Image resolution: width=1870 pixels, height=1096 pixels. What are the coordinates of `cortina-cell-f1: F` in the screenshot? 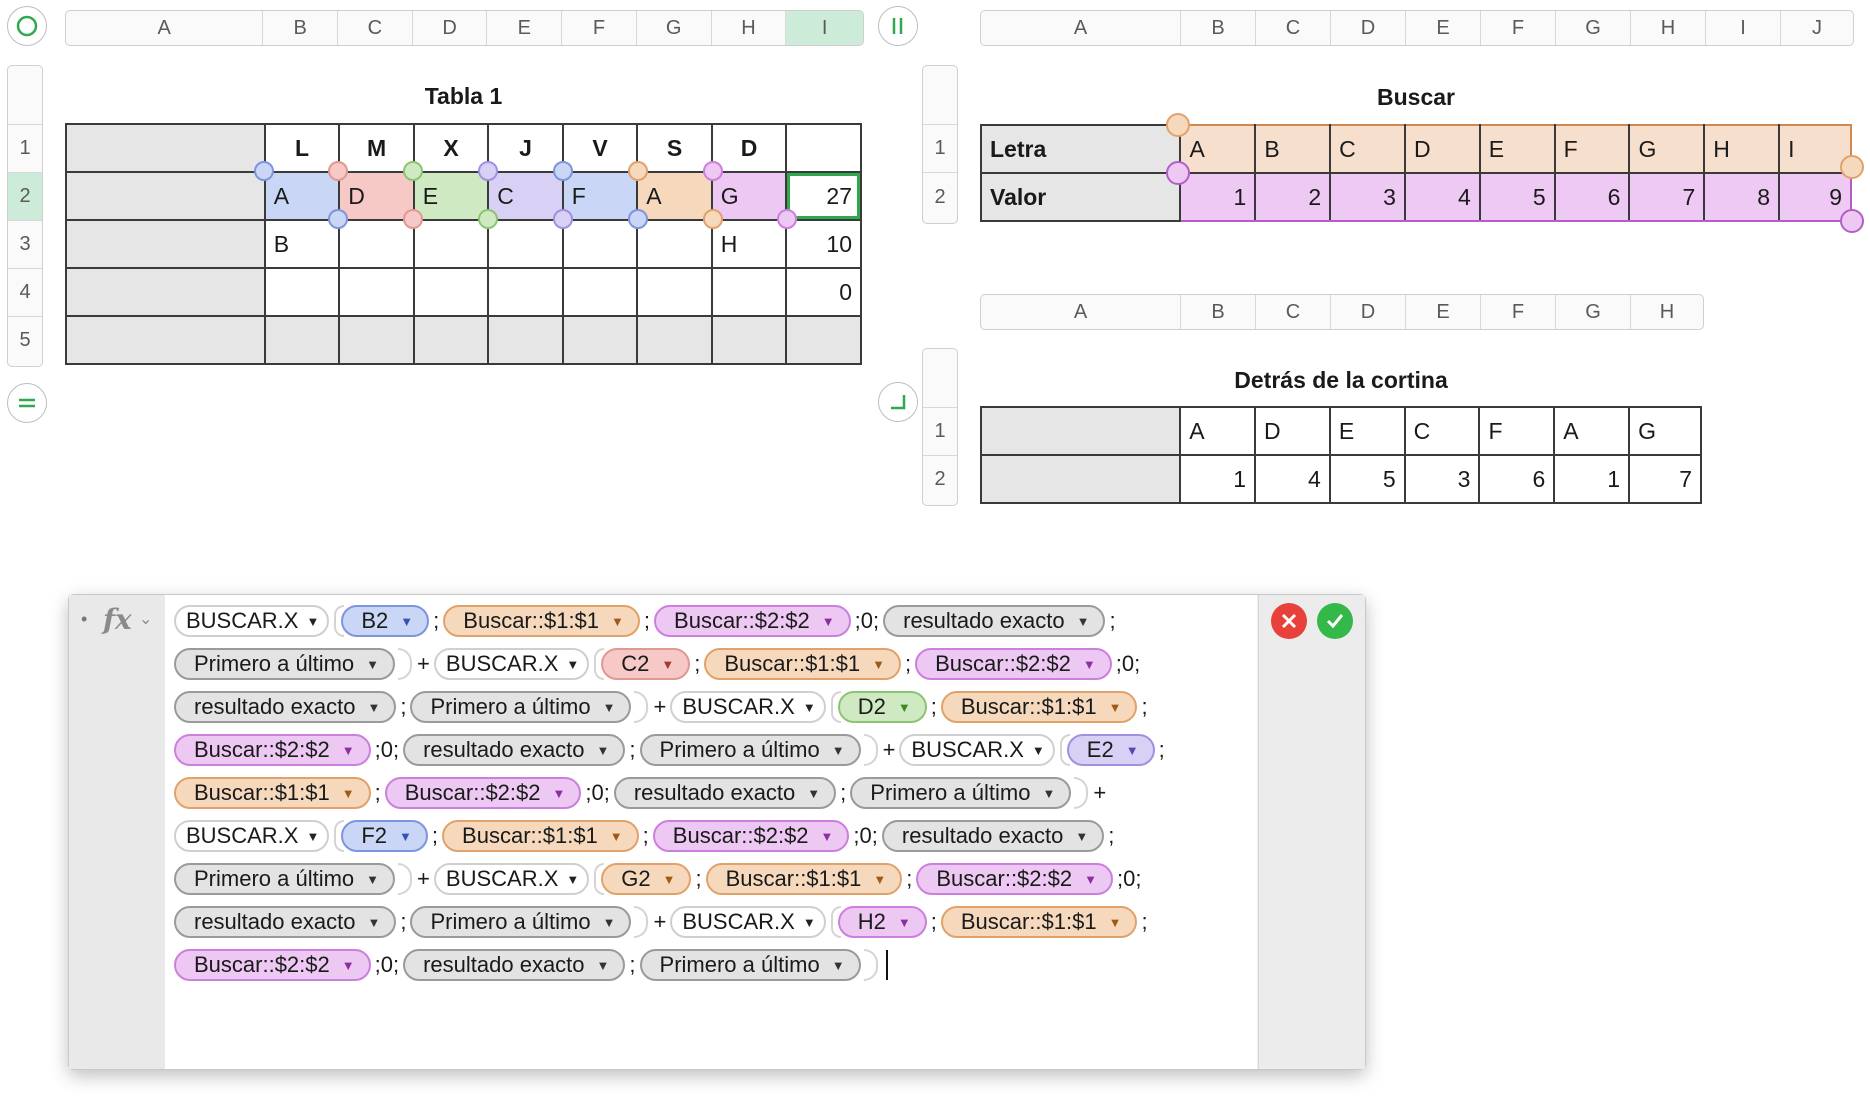 It's located at (1517, 431).